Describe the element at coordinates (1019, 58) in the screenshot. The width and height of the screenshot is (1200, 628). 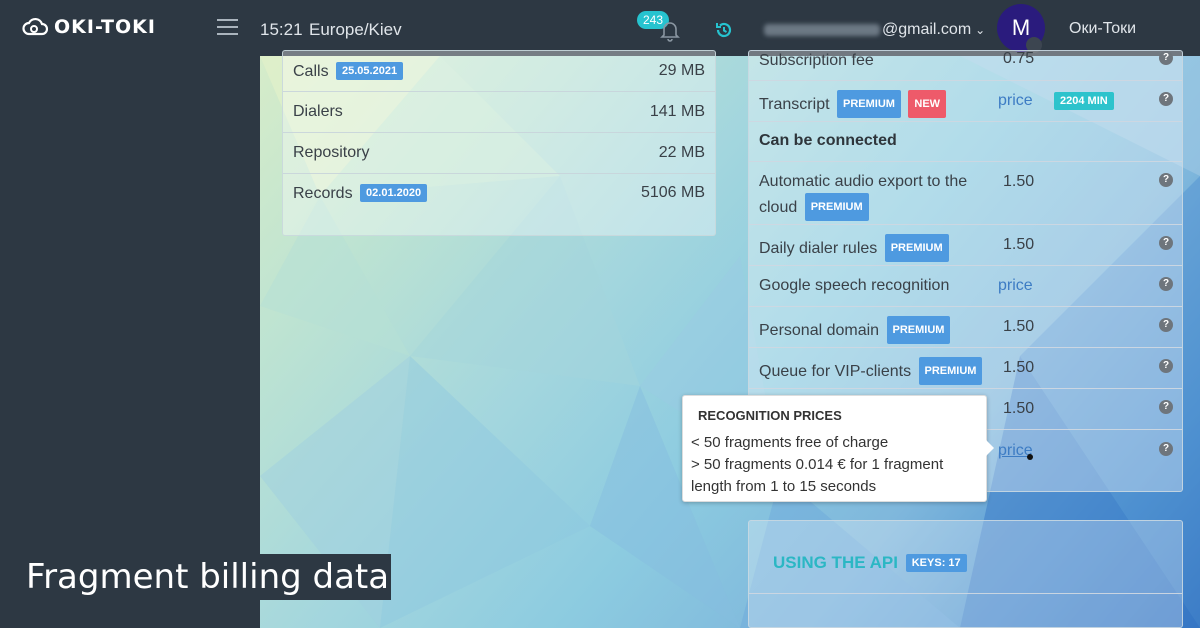
I see `service-price: 0.75` at that location.